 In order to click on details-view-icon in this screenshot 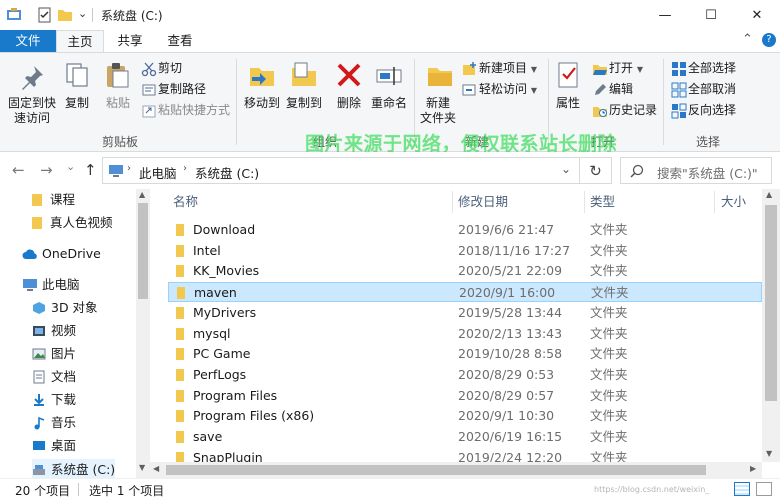, I will do `click(742, 489)`.